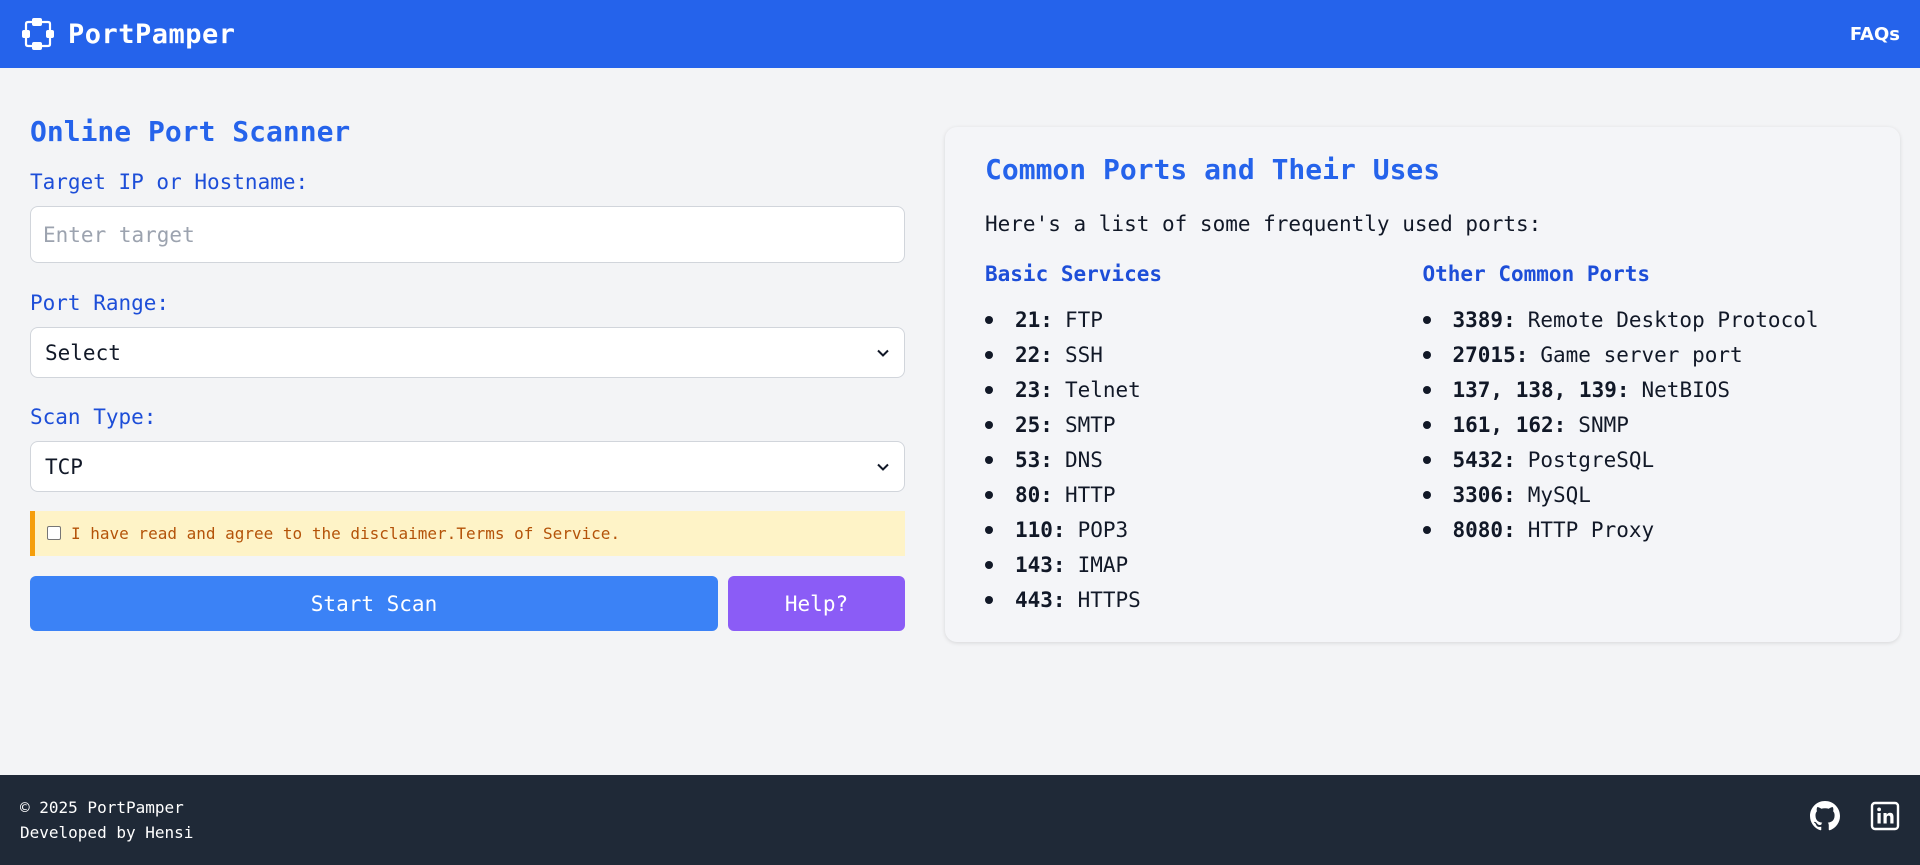 Image resolution: width=1920 pixels, height=865 pixels. I want to click on github-icon, so click(1825, 816).